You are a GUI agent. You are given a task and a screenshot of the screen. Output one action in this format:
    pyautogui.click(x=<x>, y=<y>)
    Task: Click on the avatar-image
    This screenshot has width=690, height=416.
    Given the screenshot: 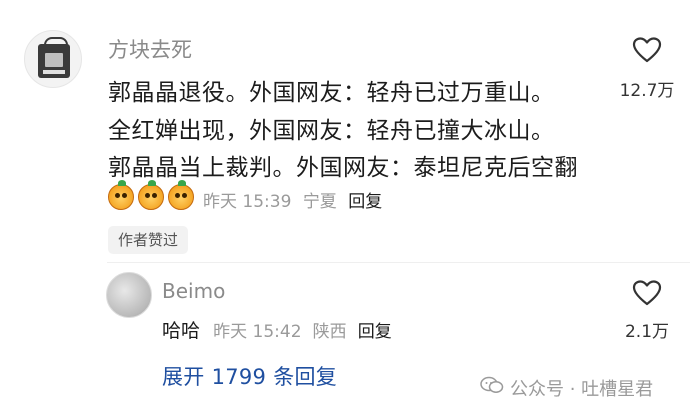 What is the action you would take?
    pyautogui.click(x=54, y=57)
    